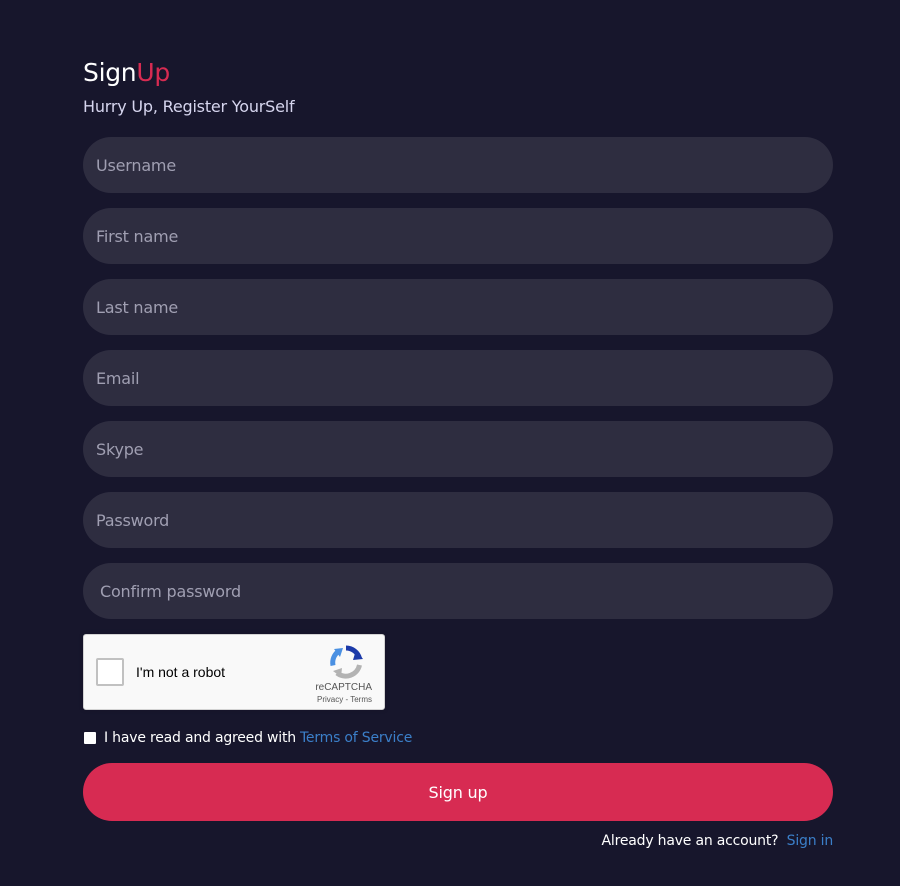 This screenshot has height=886, width=900. Describe the element at coordinates (346, 662) in the screenshot. I see `recaptcha-logo-icon` at that location.